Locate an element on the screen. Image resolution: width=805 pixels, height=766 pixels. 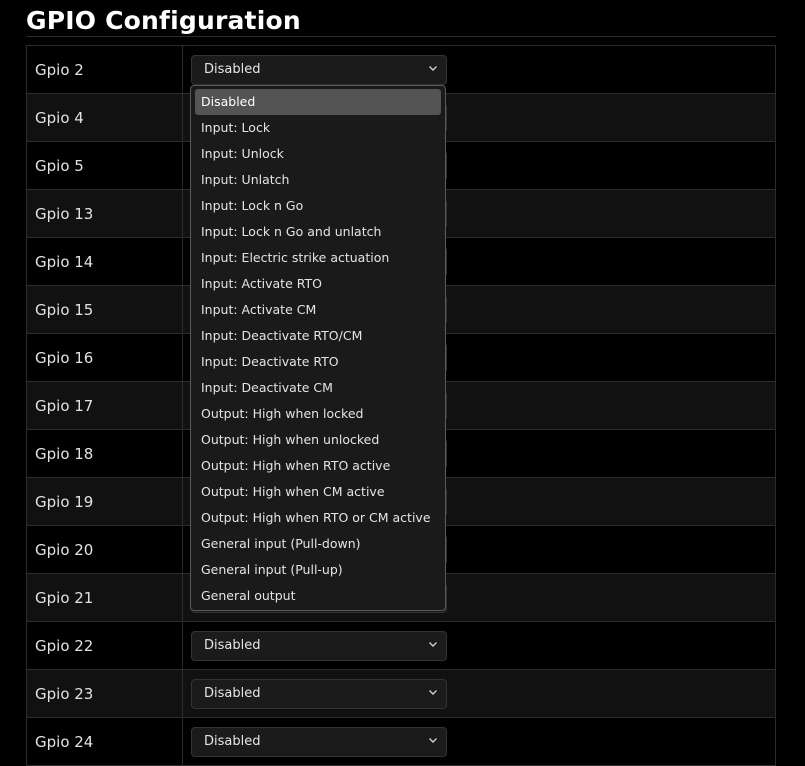
dropdown-option: Output: High when CM active is located at coordinates (318, 492).